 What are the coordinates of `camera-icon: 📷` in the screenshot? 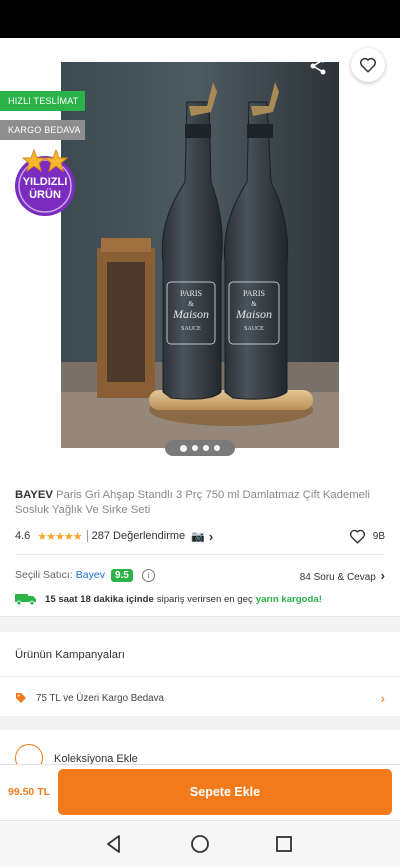 It's located at (198, 536).